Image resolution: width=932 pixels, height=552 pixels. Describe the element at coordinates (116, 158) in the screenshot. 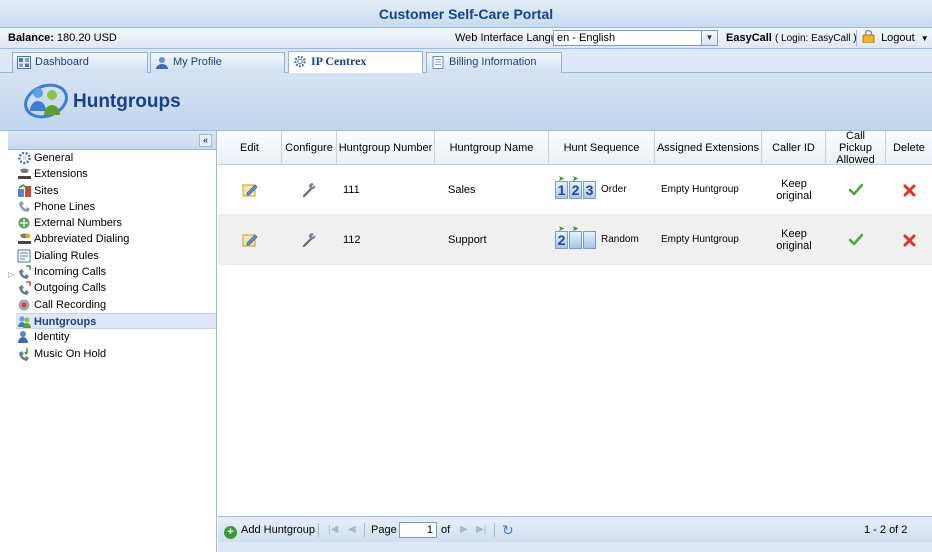

I see `sidebar-item-general: General` at that location.